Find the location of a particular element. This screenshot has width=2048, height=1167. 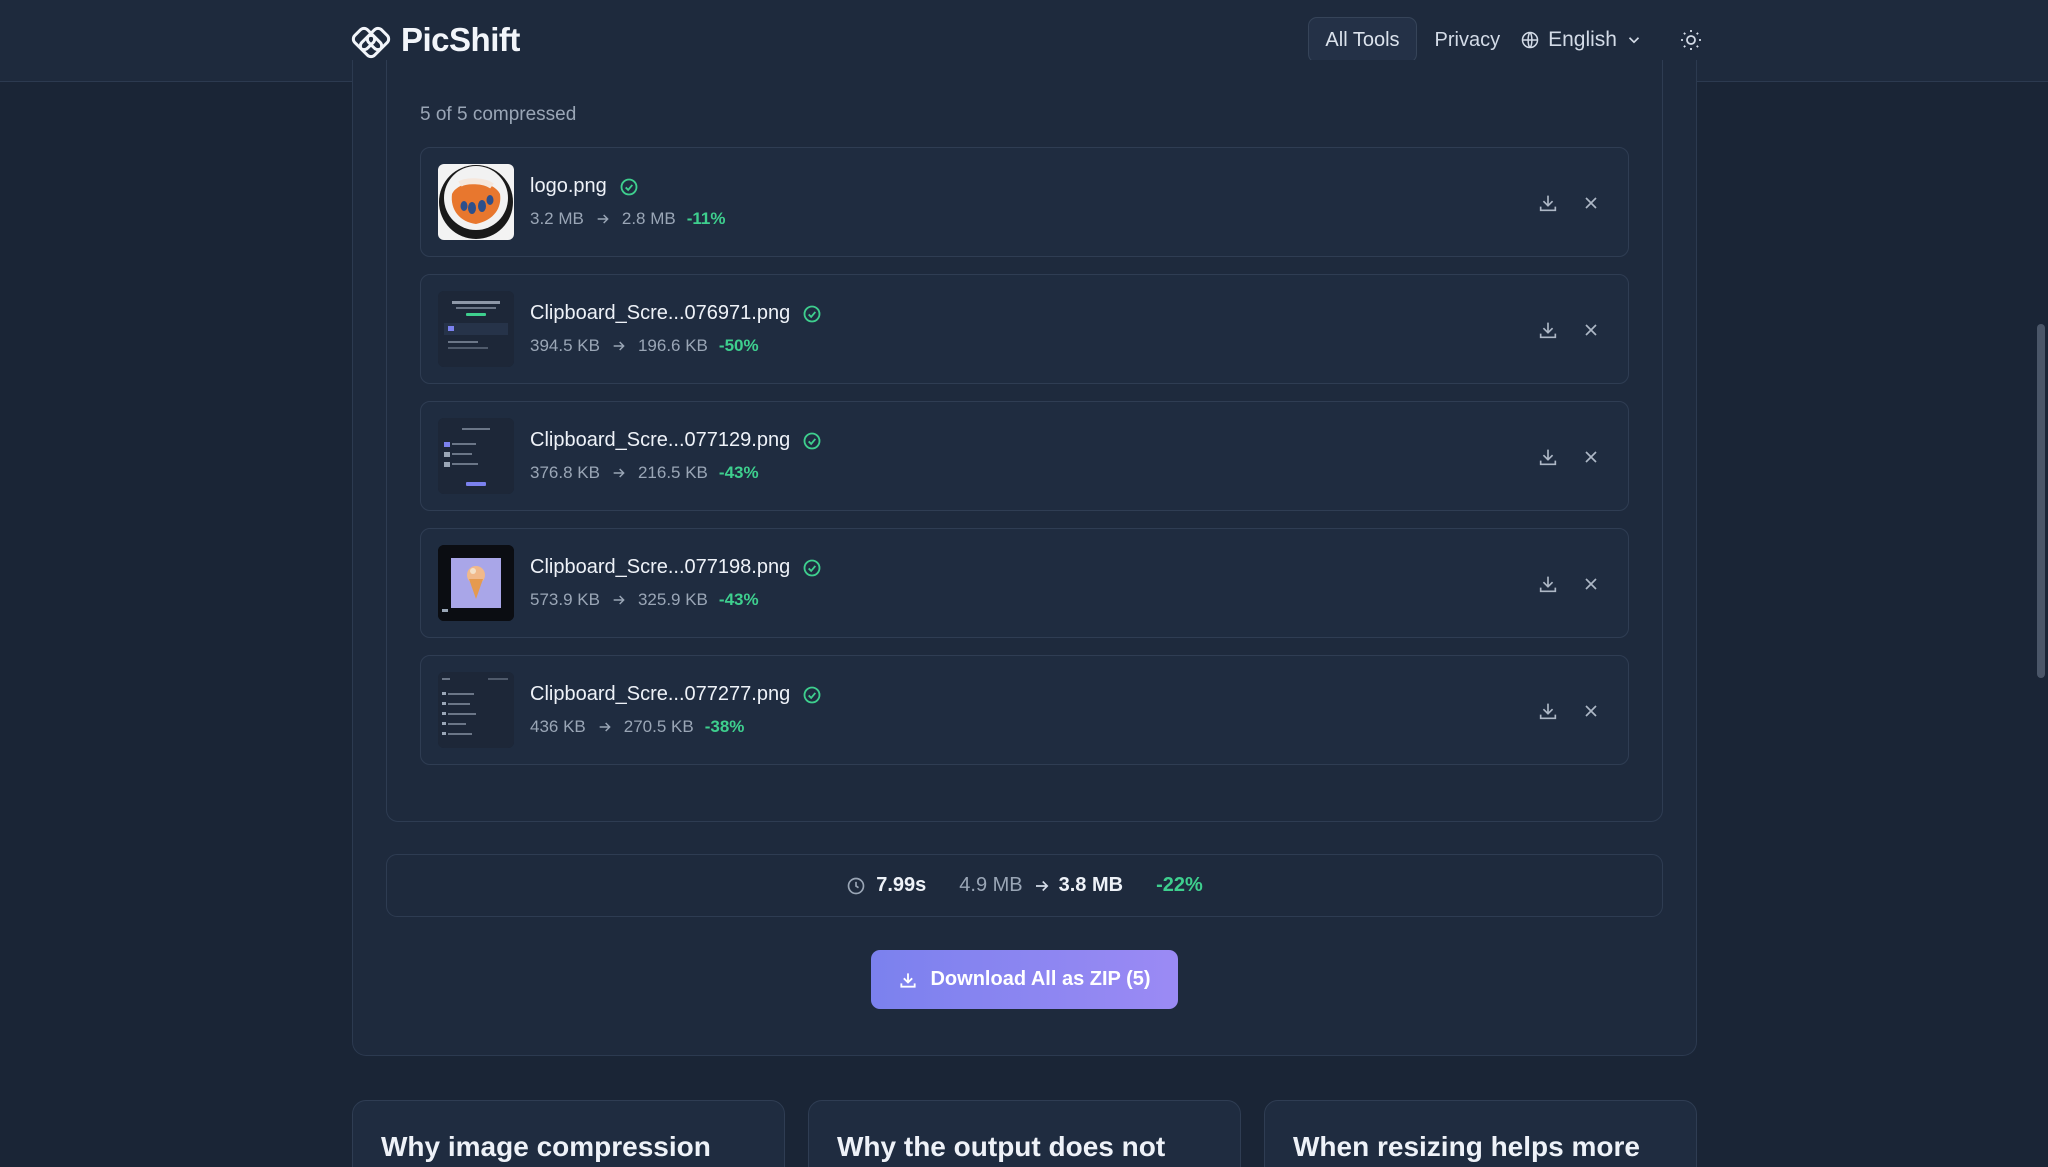

clock-icon is located at coordinates (856, 885).